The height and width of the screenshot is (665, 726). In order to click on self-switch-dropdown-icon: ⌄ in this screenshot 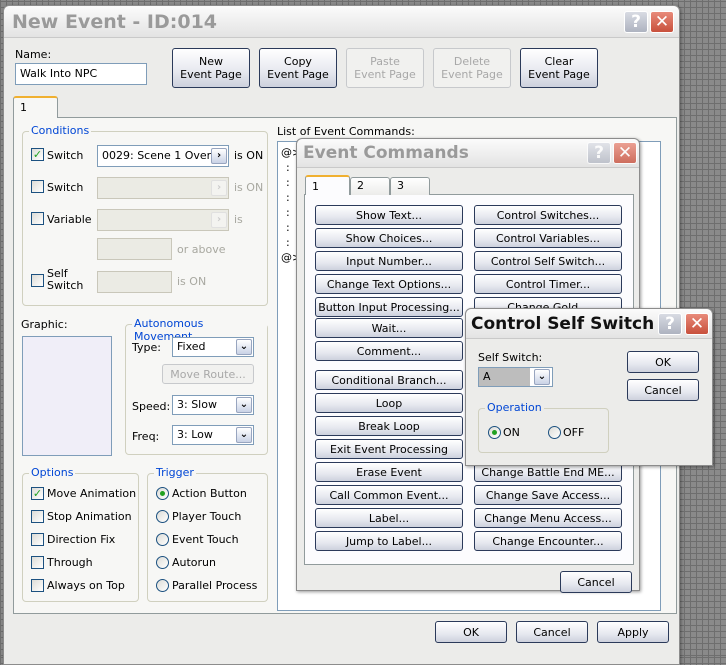, I will do `click(542, 377)`.